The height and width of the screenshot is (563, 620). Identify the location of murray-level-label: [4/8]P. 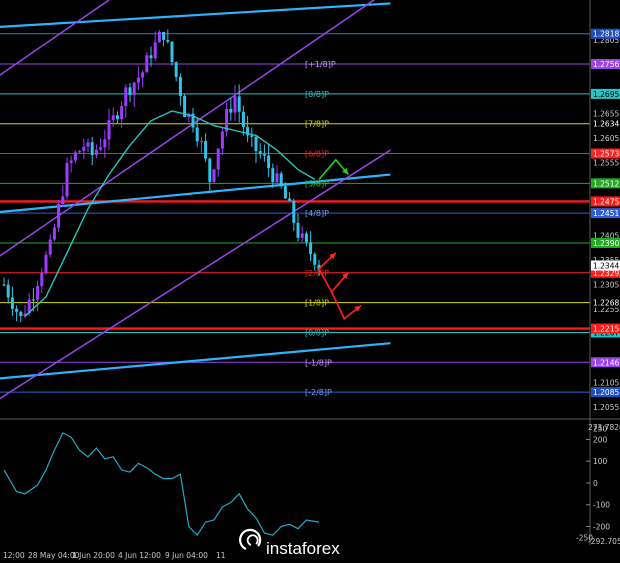
(317, 213).